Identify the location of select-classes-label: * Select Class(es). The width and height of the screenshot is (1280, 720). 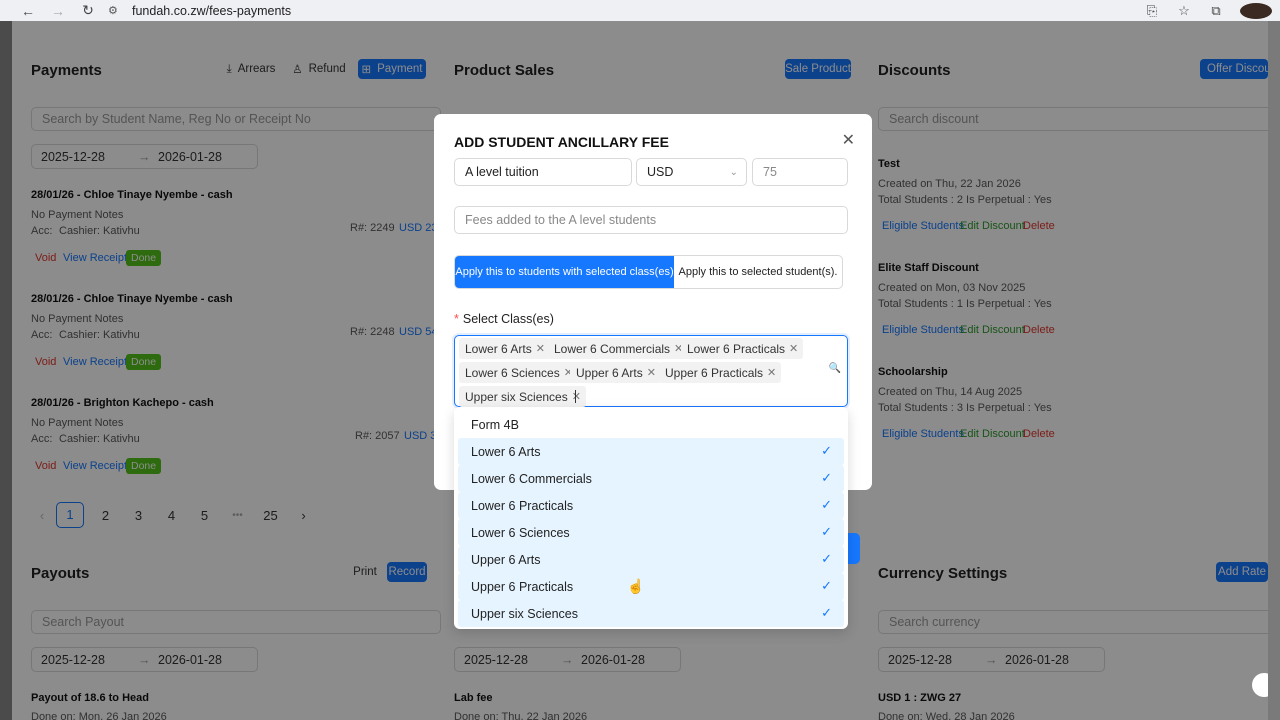
(504, 319).